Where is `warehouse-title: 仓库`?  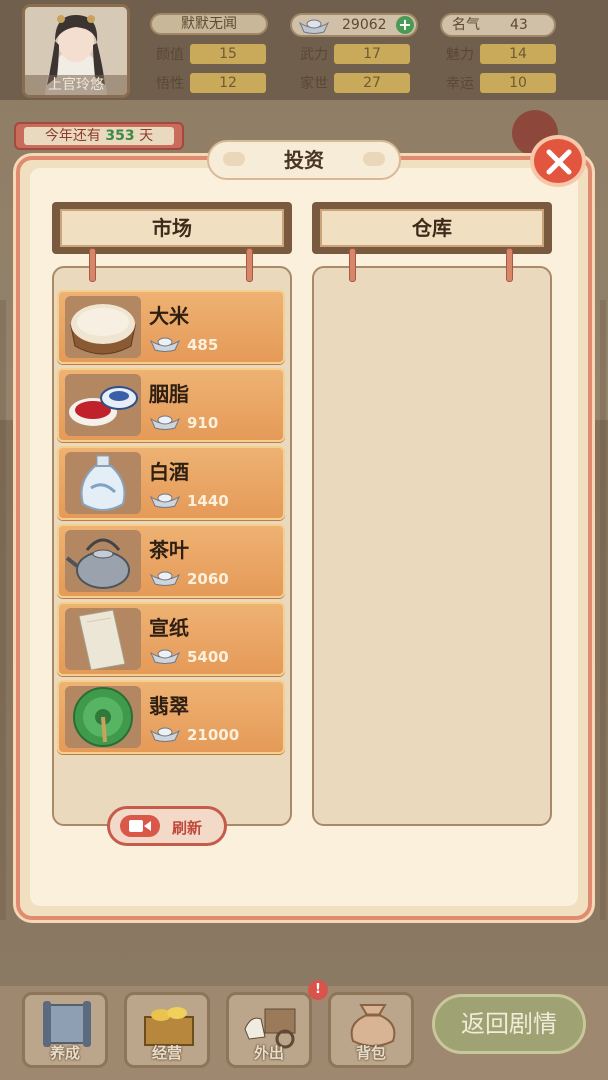
warehouse-title: 仓库 is located at coordinates (432, 228).